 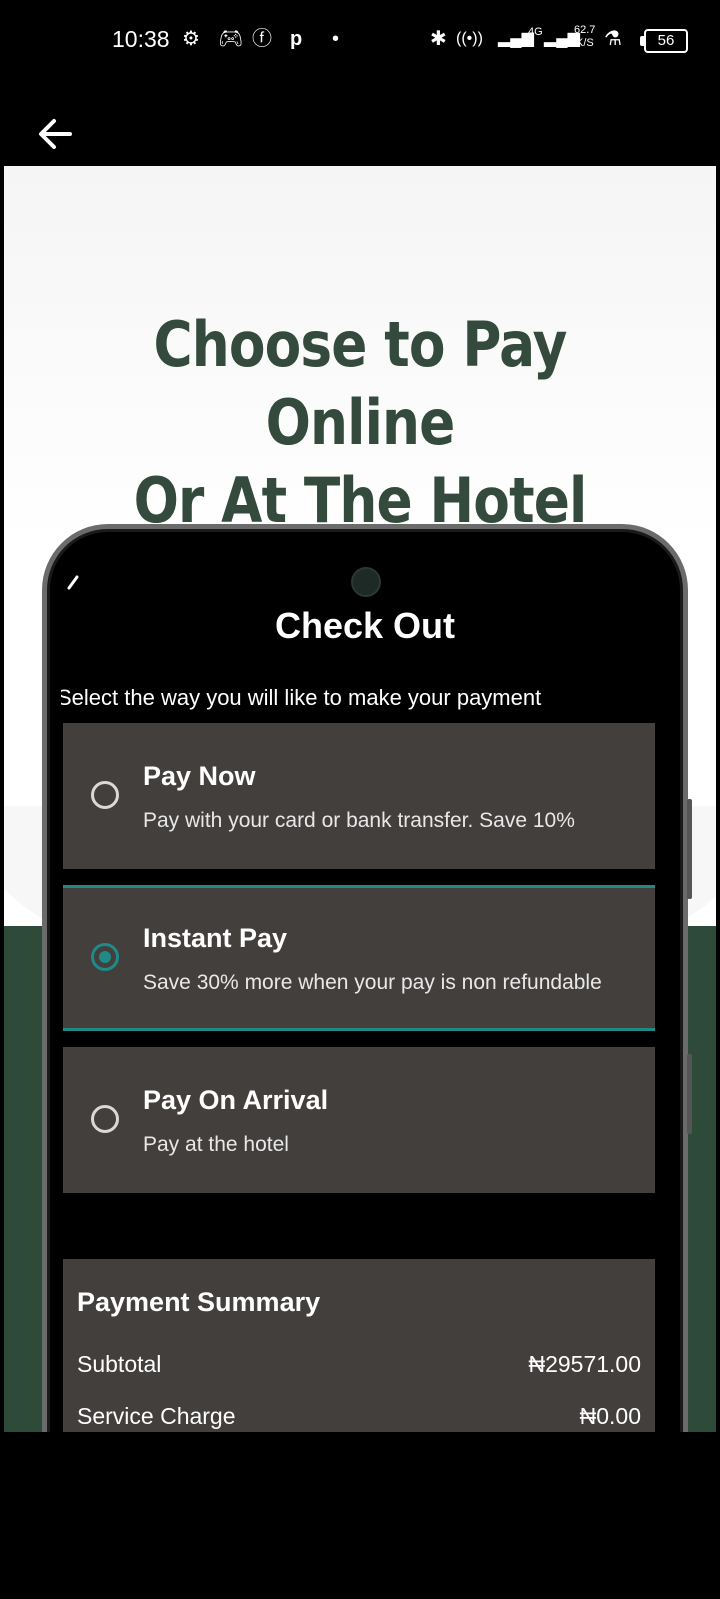 What do you see at coordinates (56, 134) in the screenshot?
I see `back-arrow-icon` at bounding box center [56, 134].